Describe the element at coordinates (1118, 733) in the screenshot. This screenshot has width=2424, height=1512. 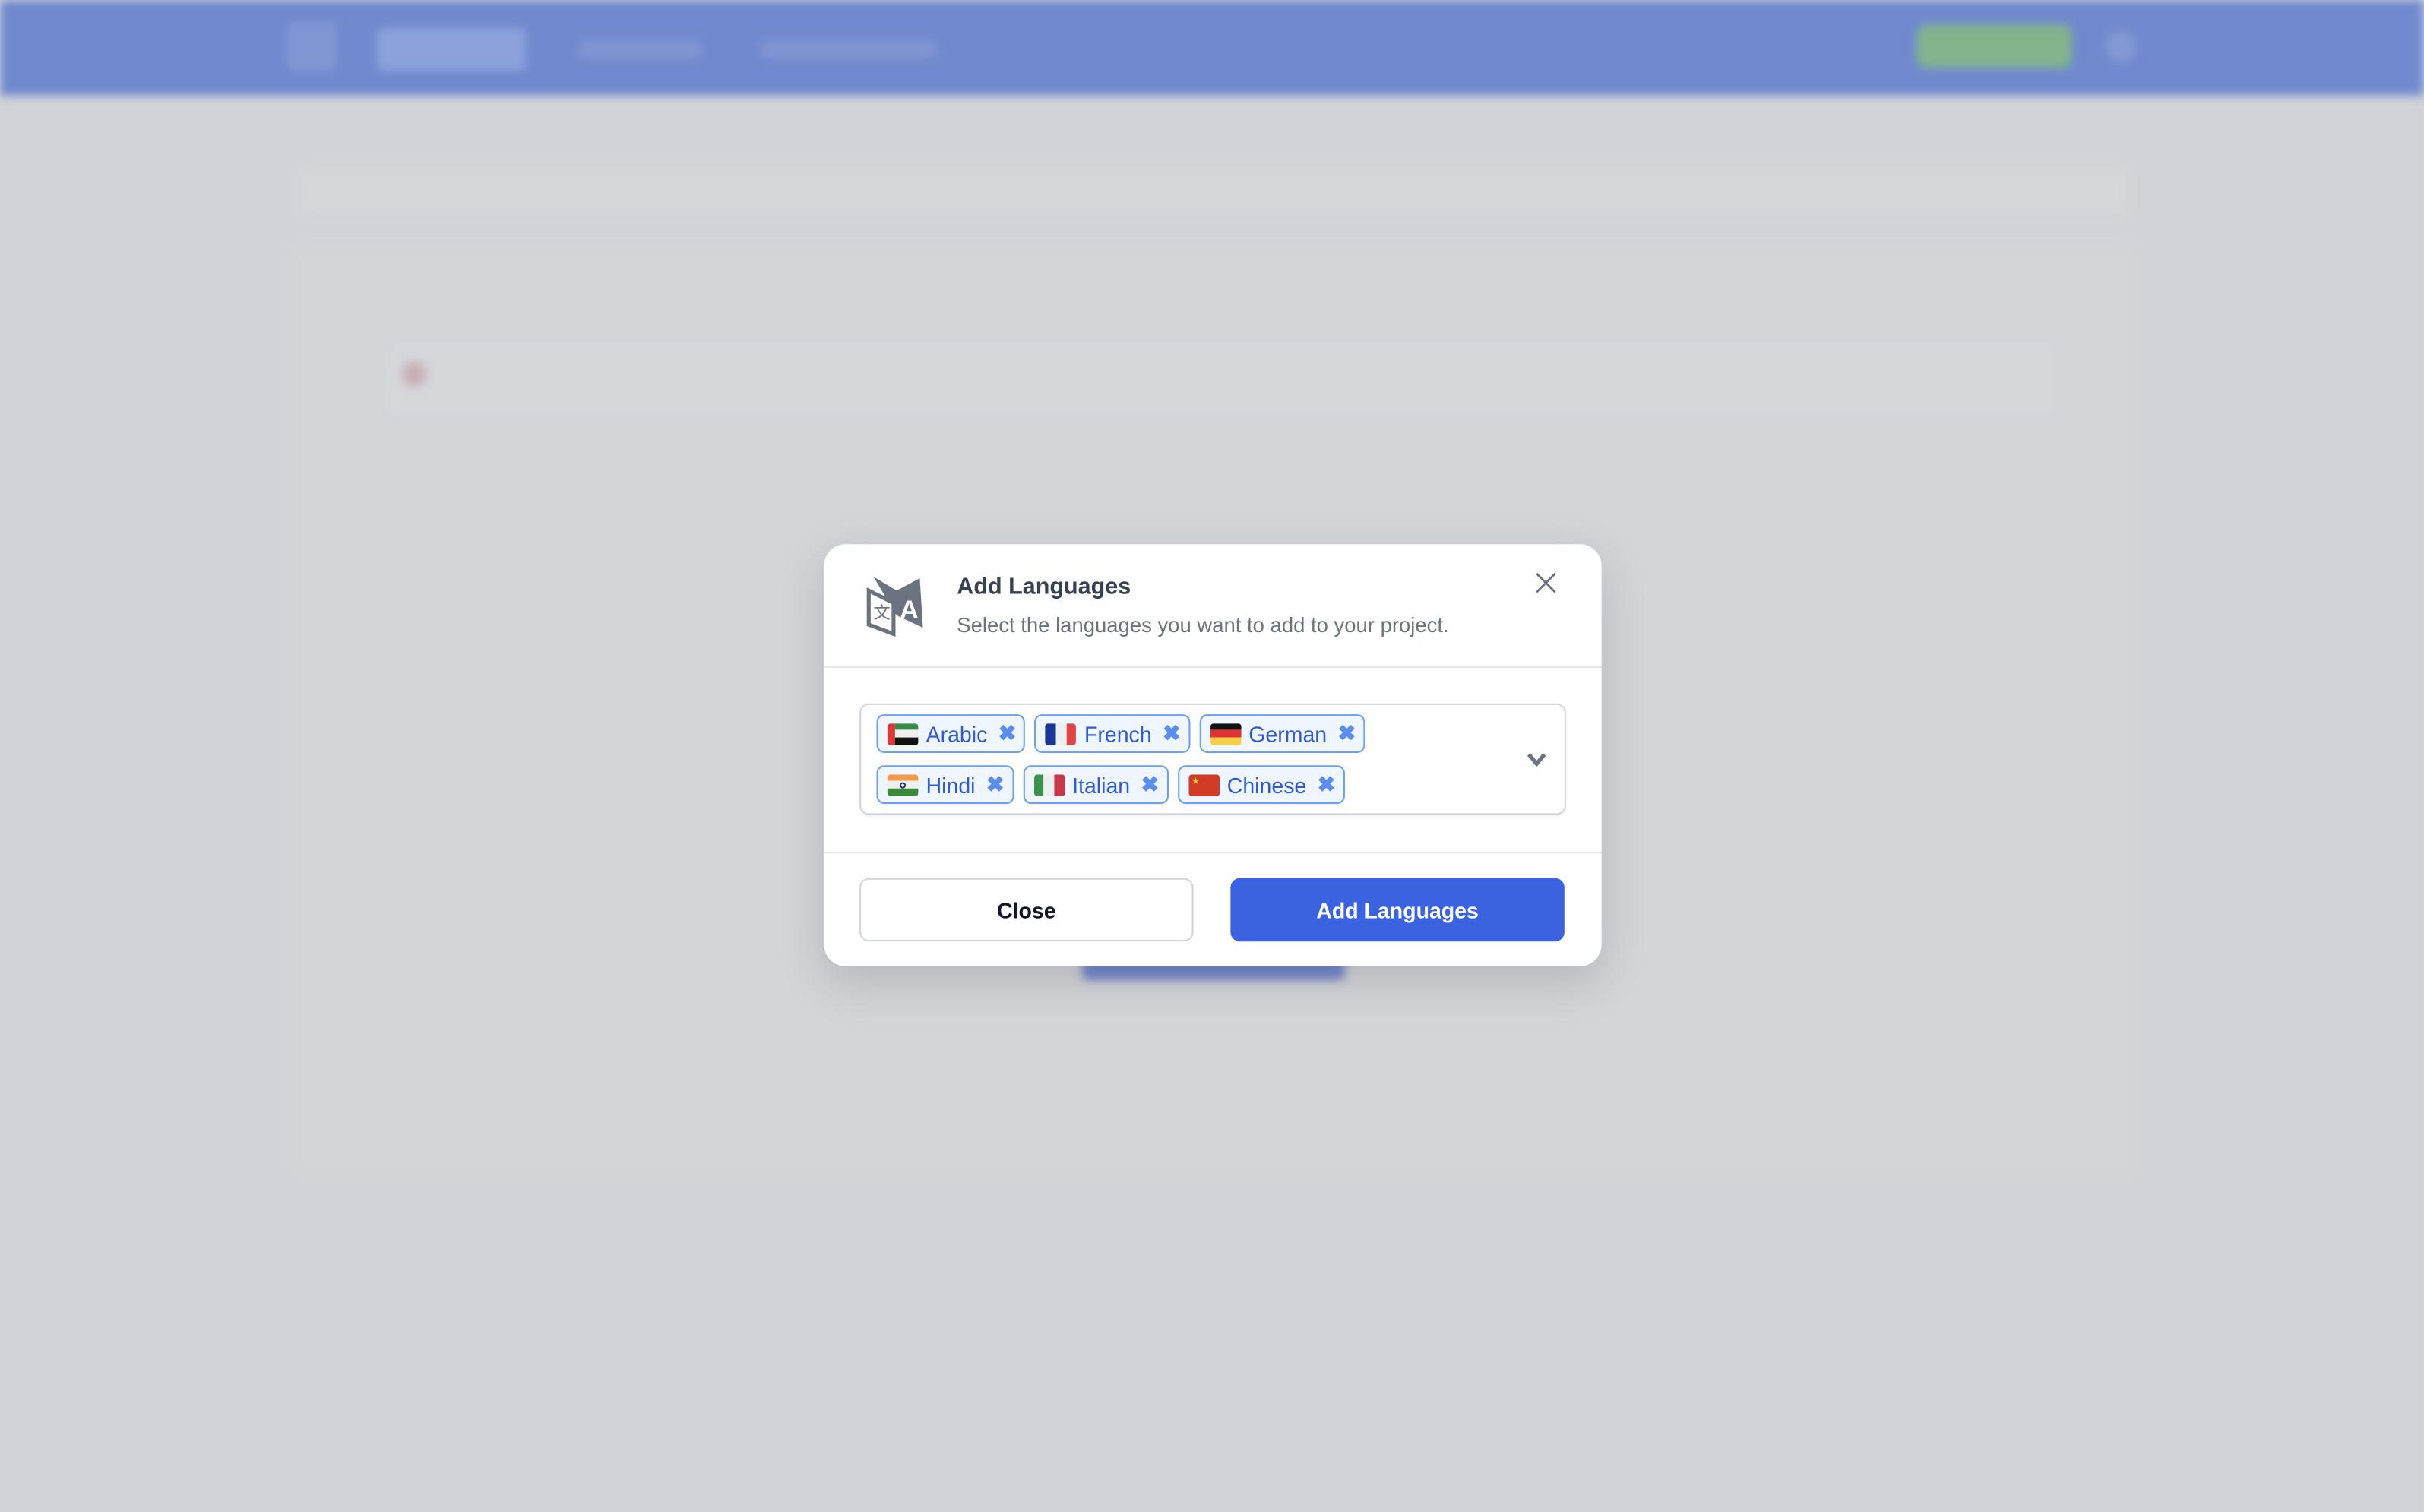
I see `chip-label: French` at that location.